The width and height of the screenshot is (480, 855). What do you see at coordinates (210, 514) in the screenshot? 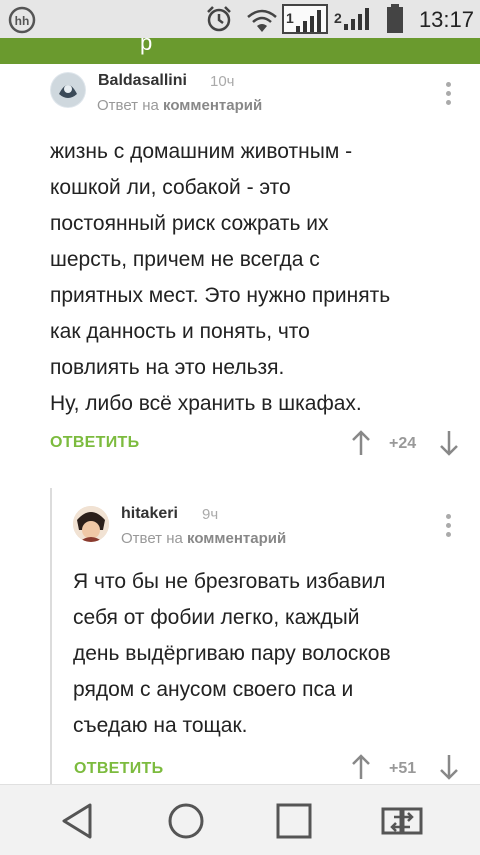
I see `comment-age: 9ч` at bounding box center [210, 514].